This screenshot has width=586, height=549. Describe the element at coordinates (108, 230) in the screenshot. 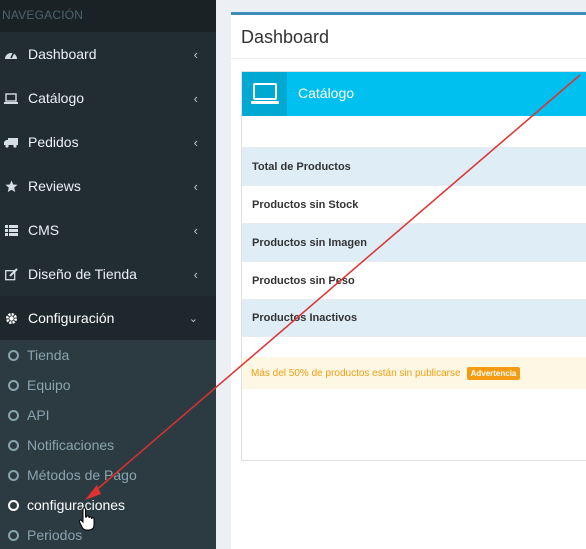

I see `sidebar-item-cms: CMS ‹` at that location.